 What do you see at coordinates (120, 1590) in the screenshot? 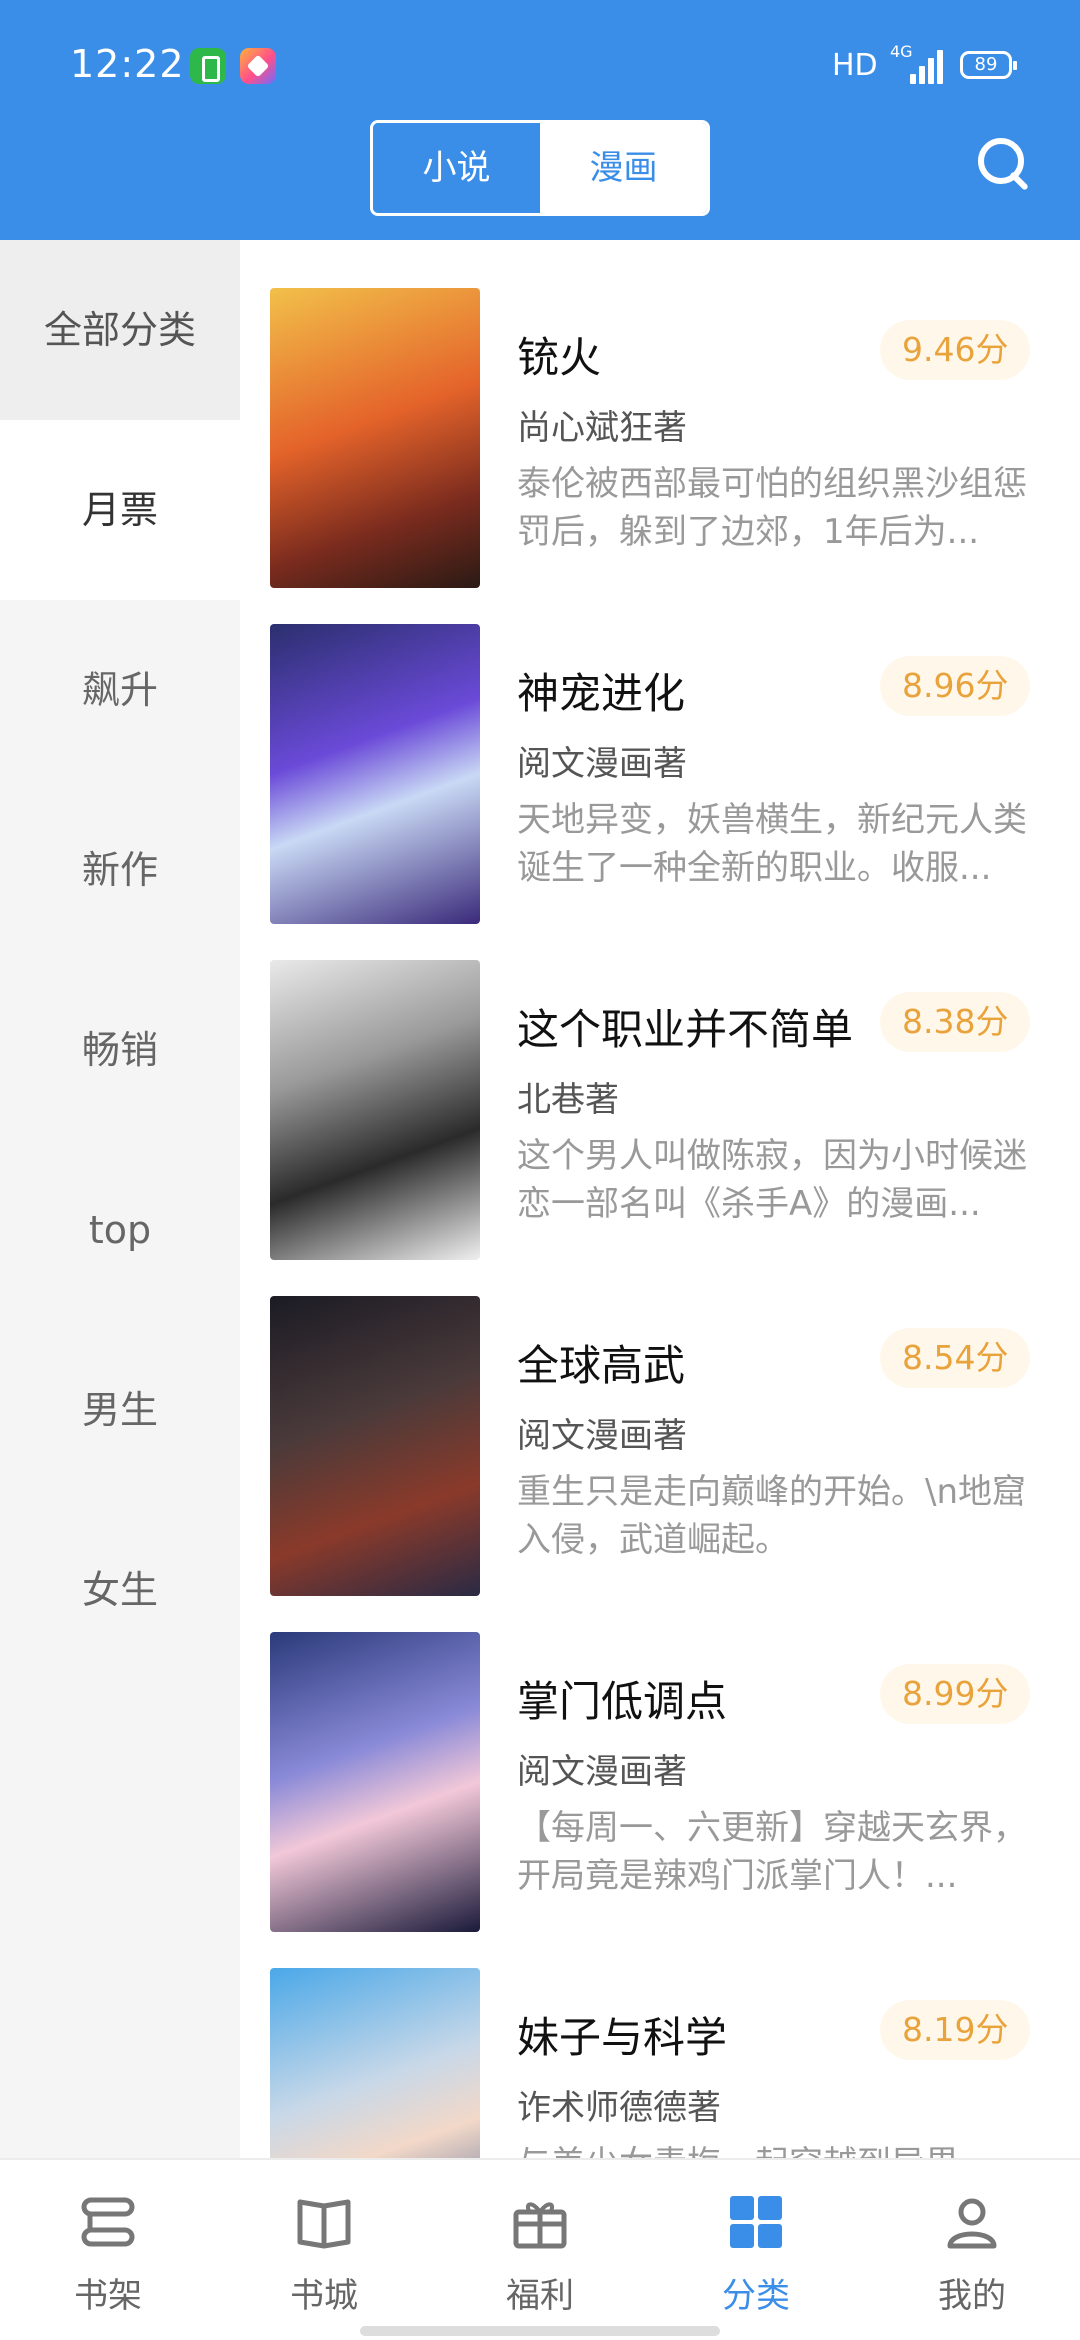
I see `sidebar-item-female: 女生` at bounding box center [120, 1590].